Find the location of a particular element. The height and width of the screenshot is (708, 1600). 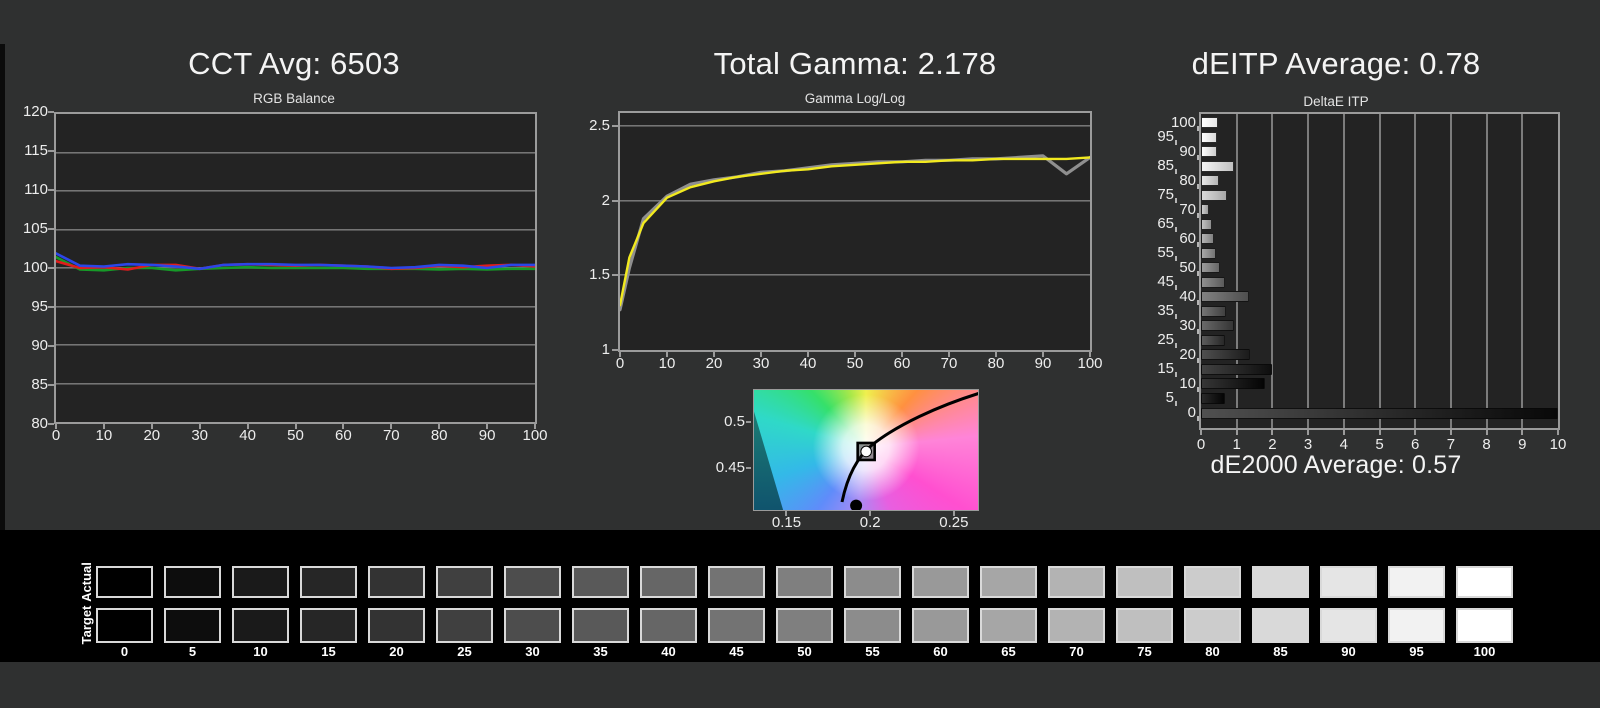

rgb-balance-subtitle: RGB Balance is located at coordinates (294, 98).